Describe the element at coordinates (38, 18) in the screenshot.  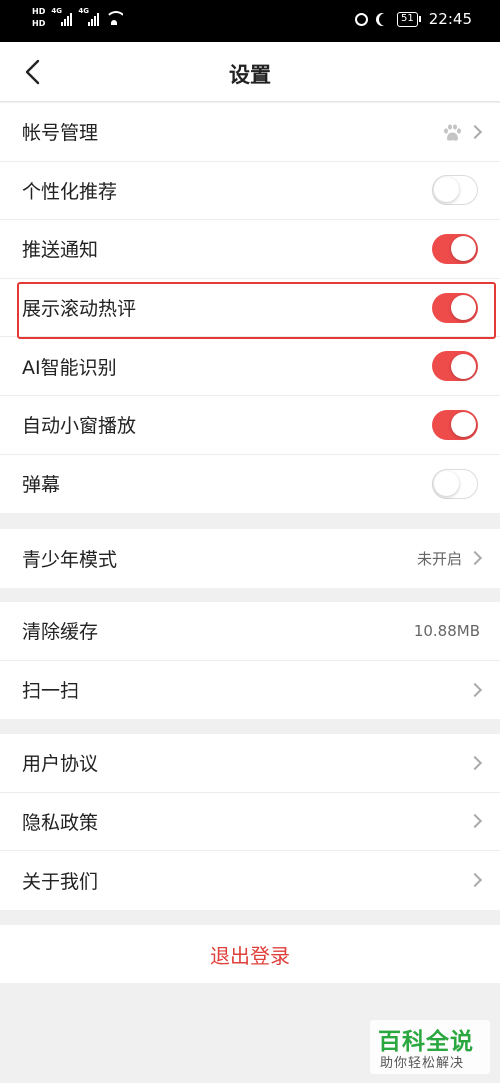
I see `hd-indicators: HD HD` at that location.